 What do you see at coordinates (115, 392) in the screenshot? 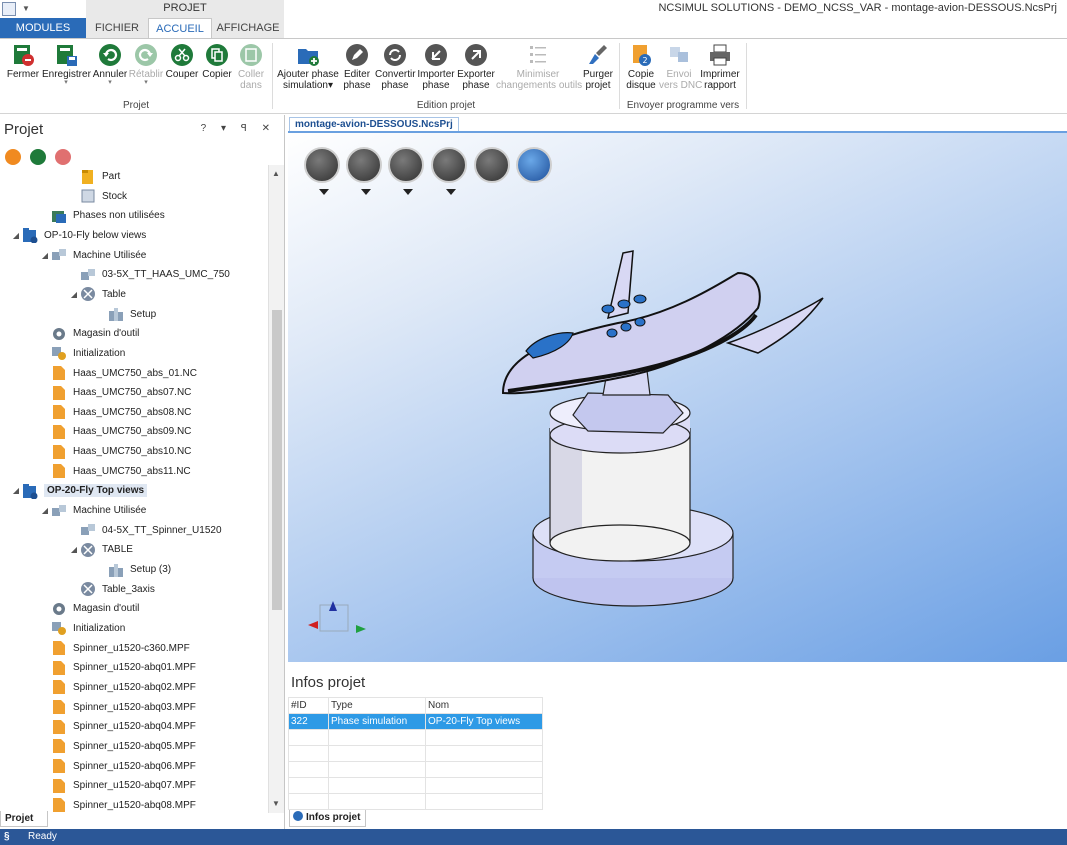
I see `tree-item: Haas_UMC750_abs07.NC` at bounding box center [115, 392].